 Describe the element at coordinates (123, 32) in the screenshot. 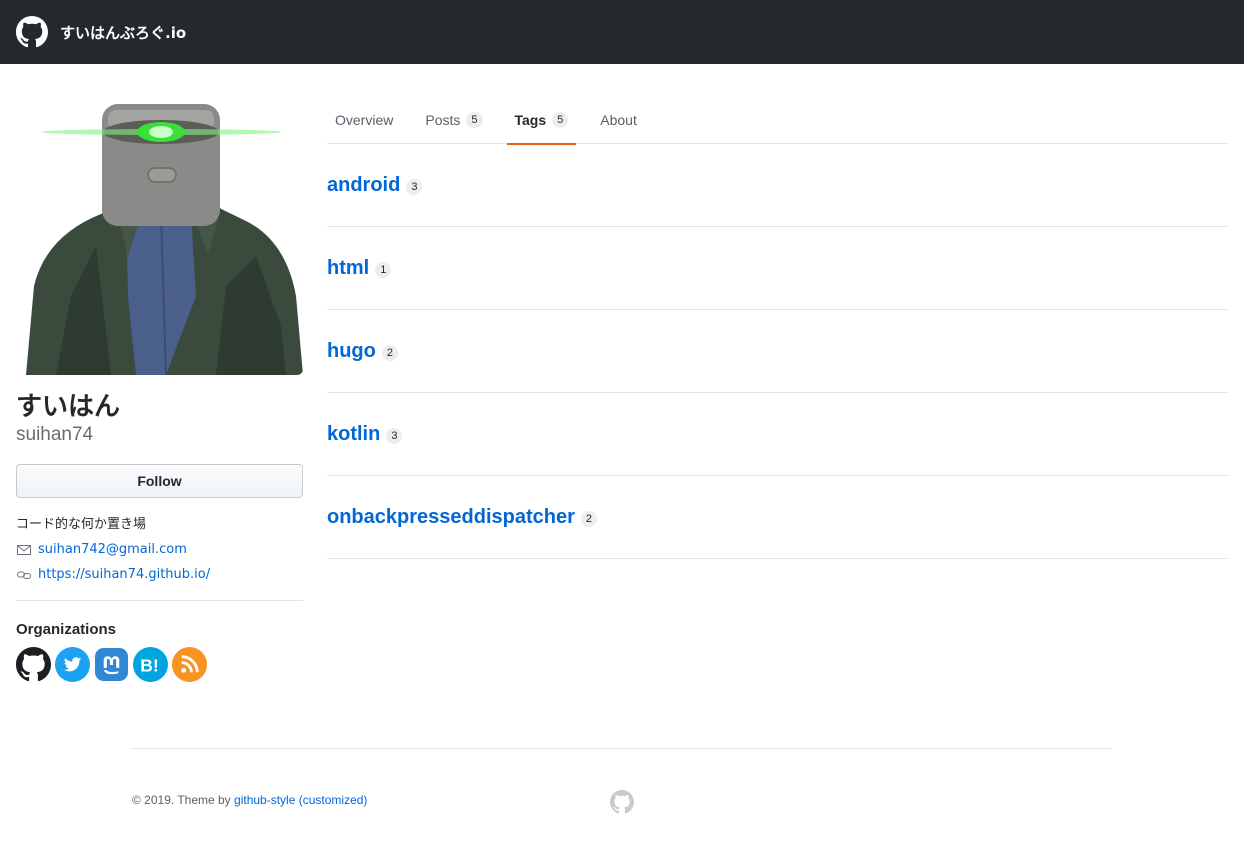

I see `site-title-link: すいはんぶろぐ.io` at that location.